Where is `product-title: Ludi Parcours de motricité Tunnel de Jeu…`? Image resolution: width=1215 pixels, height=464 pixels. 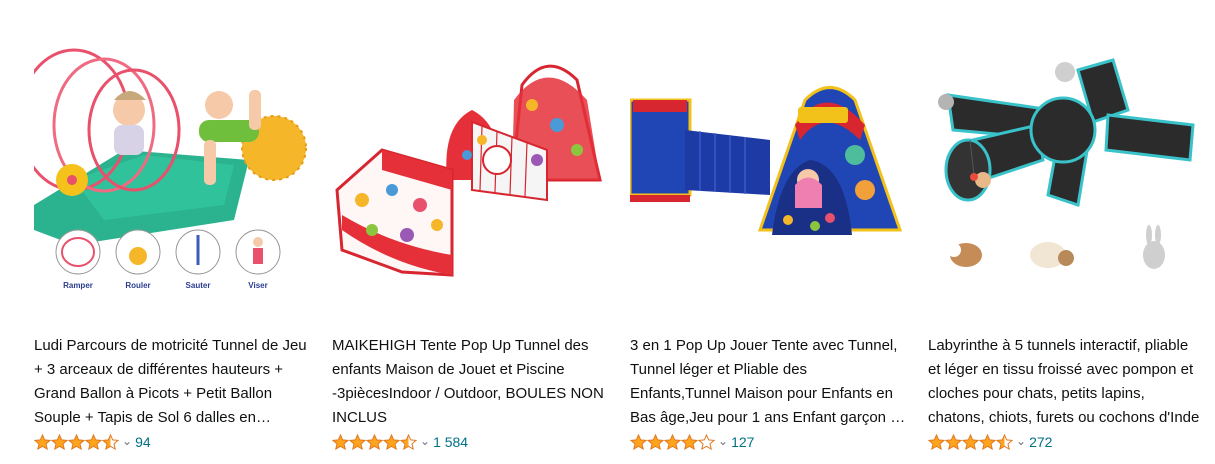 product-title: Ludi Parcours de motricité Tunnel de Jeu… is located at coordinates (172, 382).